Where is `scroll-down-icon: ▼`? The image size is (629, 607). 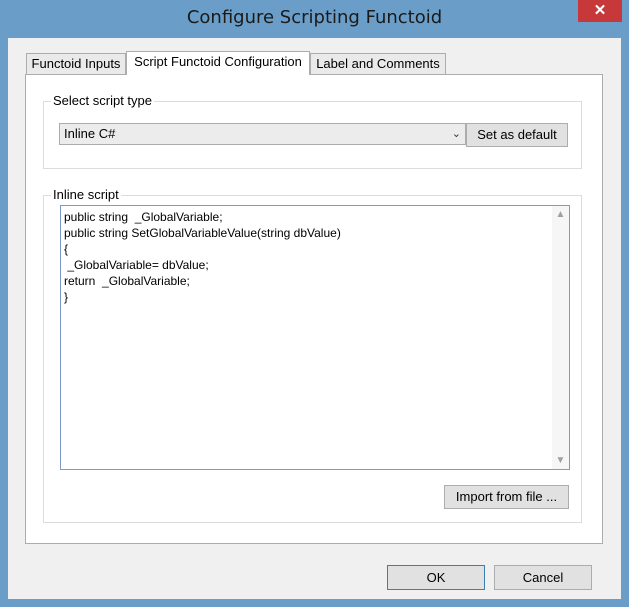
scroll-down-icon: ▼ is located at coordinates (560, 460).